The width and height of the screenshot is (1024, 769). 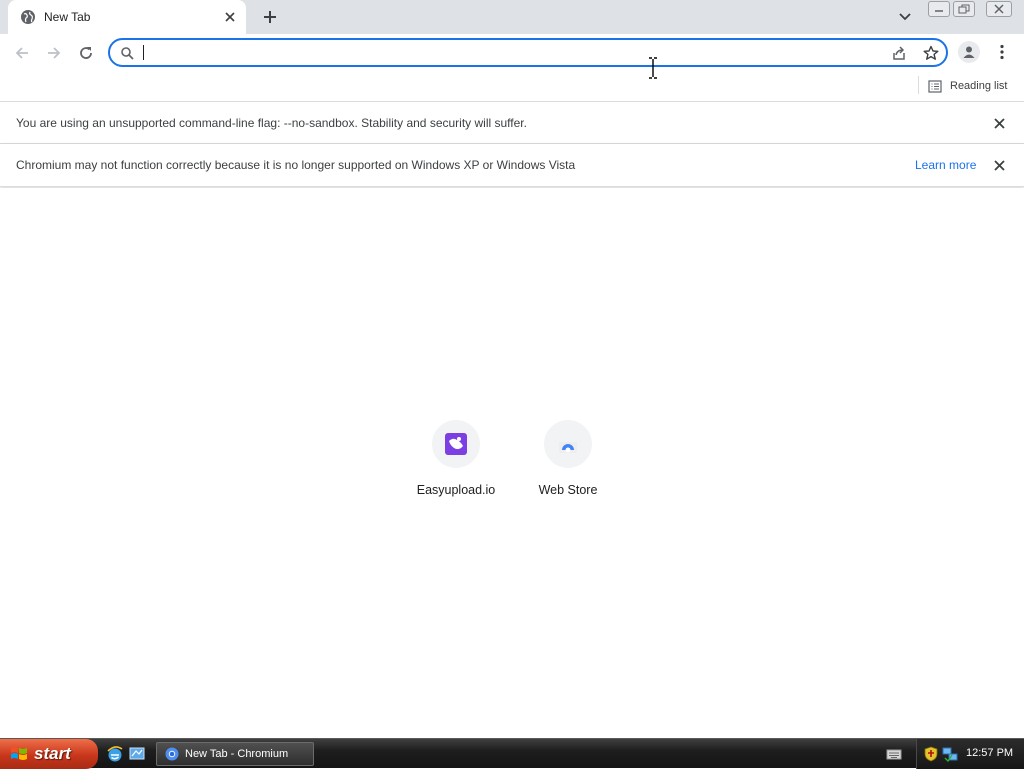 I want to click on bookmarks-bar: Reading list, so click(x=512, y=87).